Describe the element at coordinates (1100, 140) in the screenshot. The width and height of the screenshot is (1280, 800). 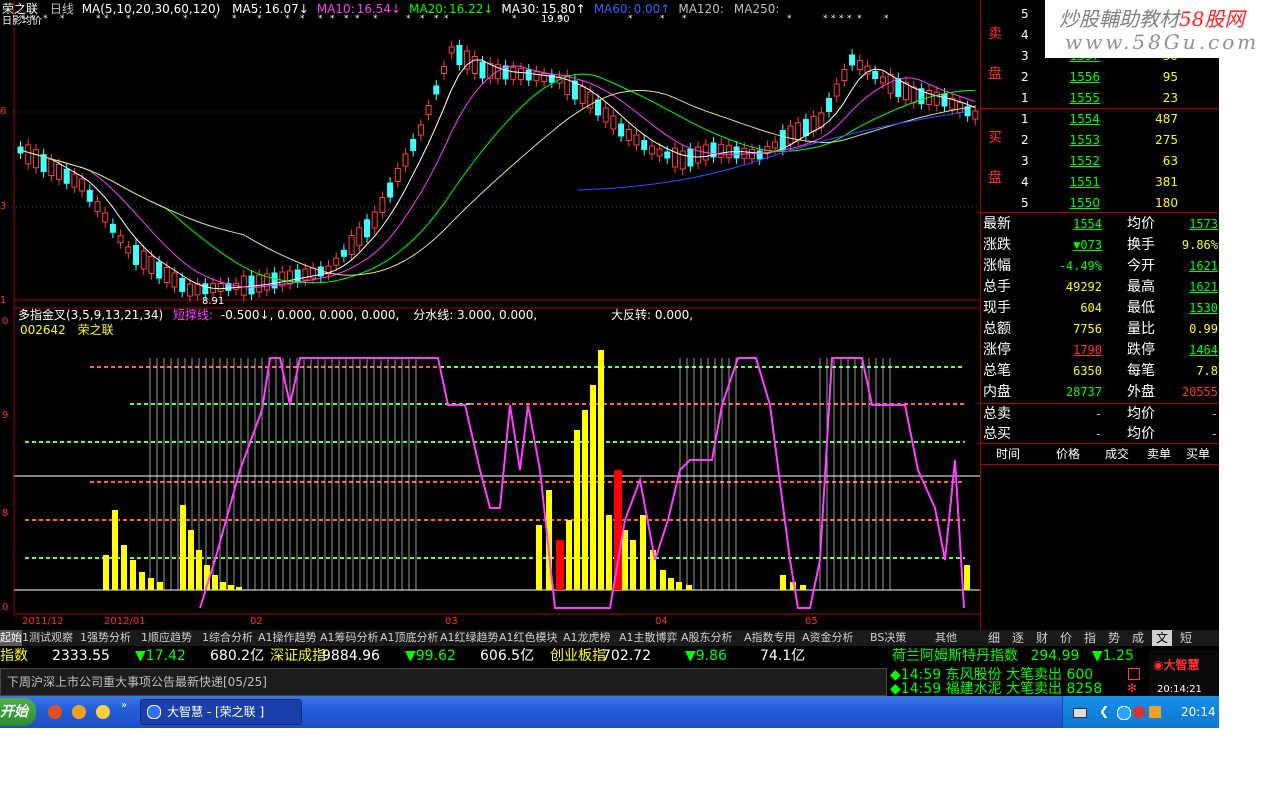
I see `buy-row: 2 1553 275` at that location.